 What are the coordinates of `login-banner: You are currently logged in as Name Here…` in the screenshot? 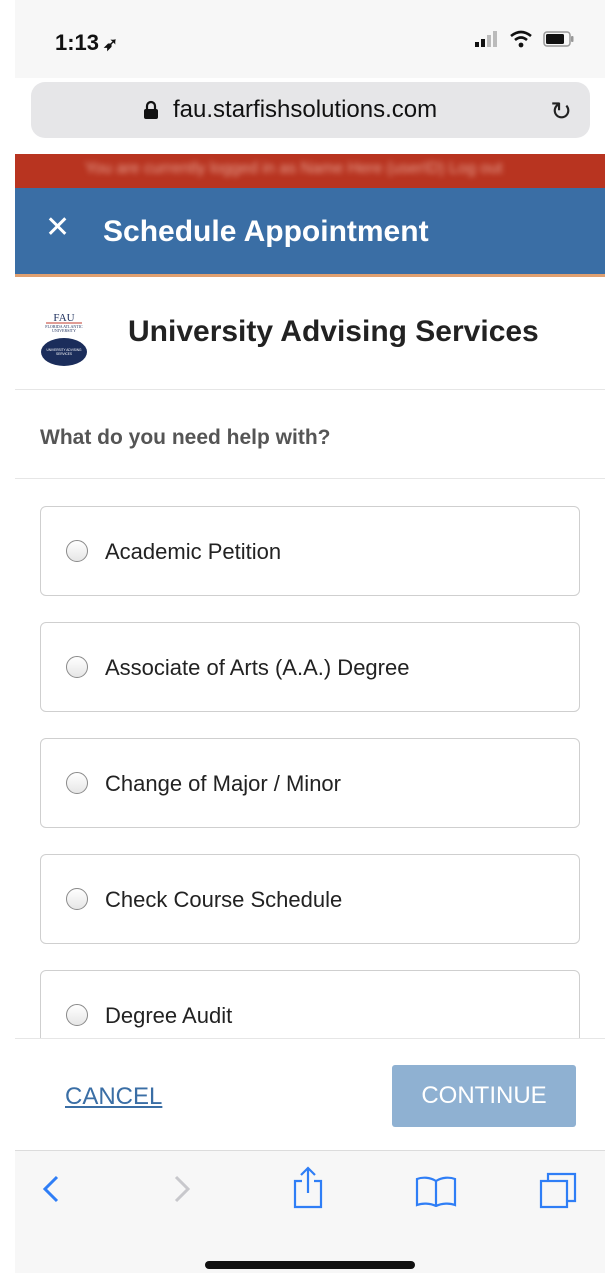 It's located at (310, 171).